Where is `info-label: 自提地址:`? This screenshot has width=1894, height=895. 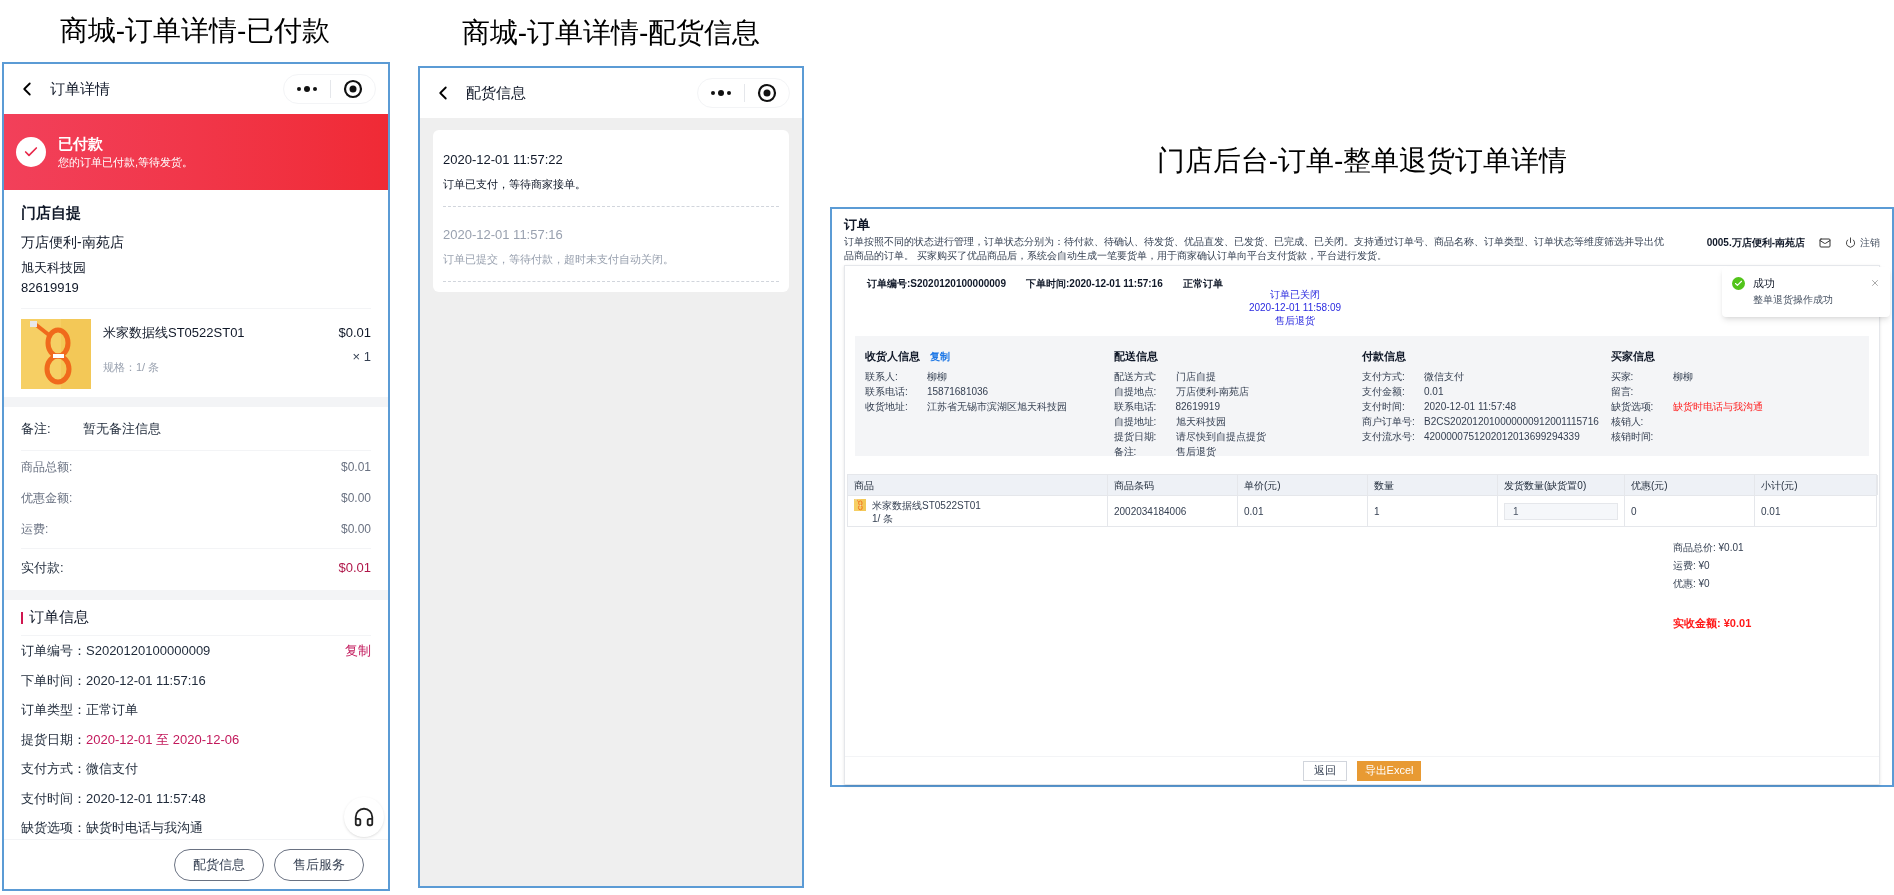 info-label: 自提地址: is located at coordinates (1135, 421).